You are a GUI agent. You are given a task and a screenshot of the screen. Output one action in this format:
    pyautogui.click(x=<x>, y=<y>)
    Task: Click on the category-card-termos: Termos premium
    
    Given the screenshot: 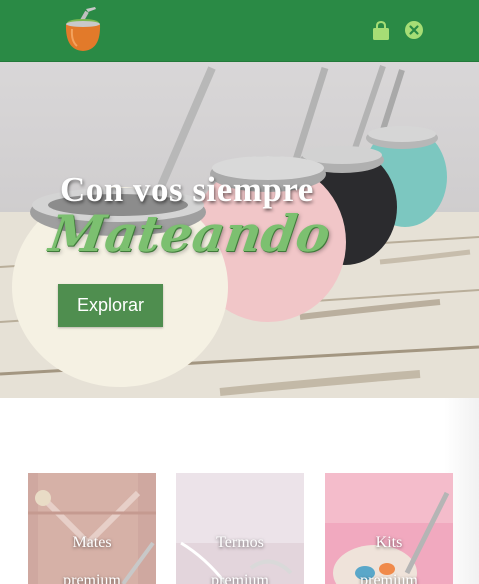 What is the action you would take?
    pyautogui.click(x=240, y=528)
    